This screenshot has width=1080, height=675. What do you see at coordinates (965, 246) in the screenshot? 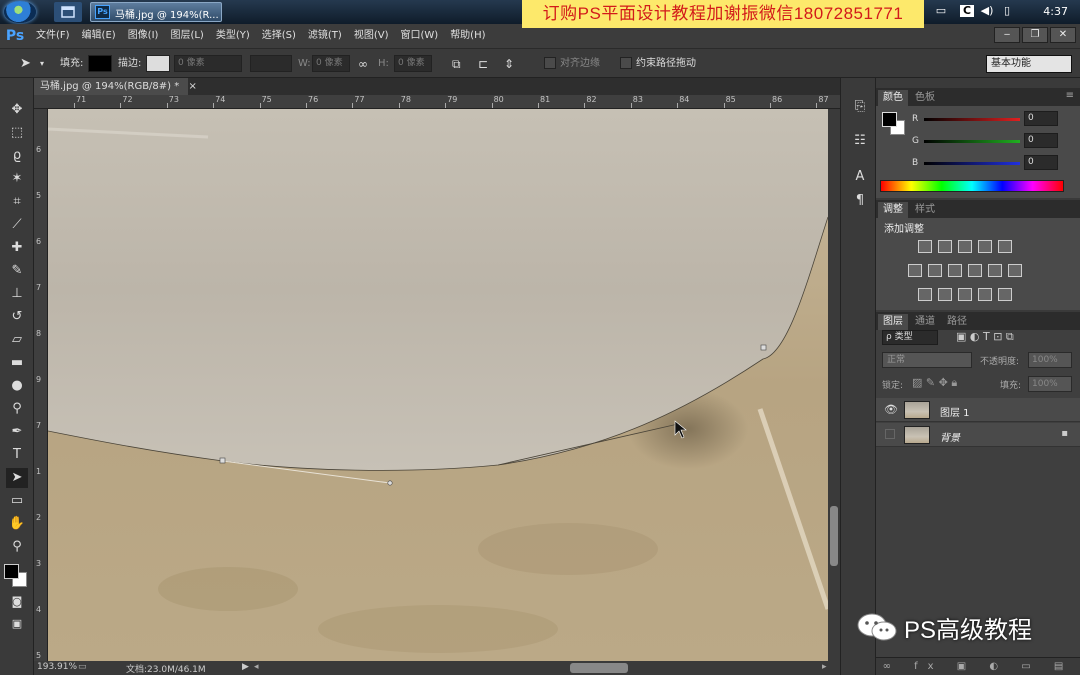
I see `curves-icon` at bounding box center [965, 246].